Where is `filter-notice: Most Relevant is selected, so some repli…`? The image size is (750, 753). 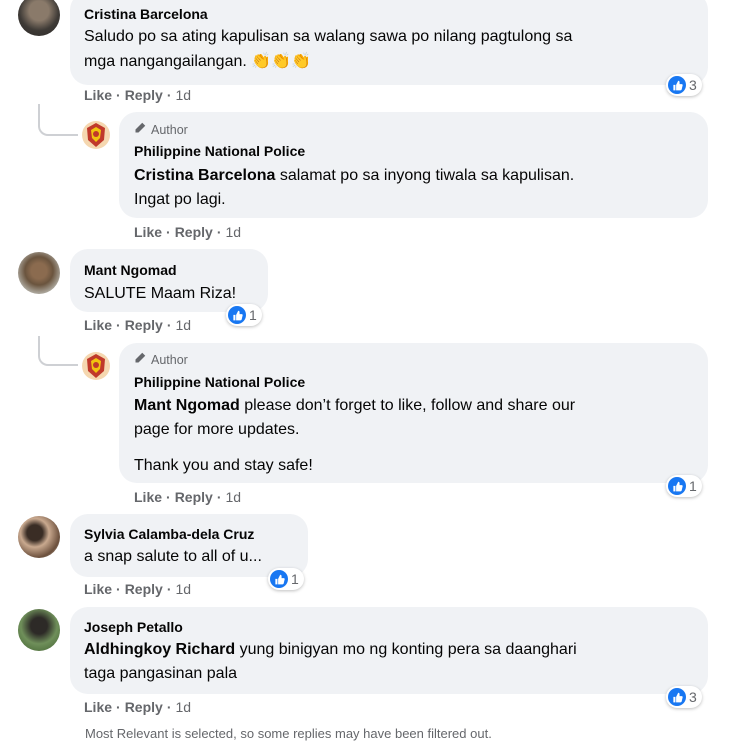
filter-notice: Most Relevant is selected, so some repli… is located at coordinates (288, 733).